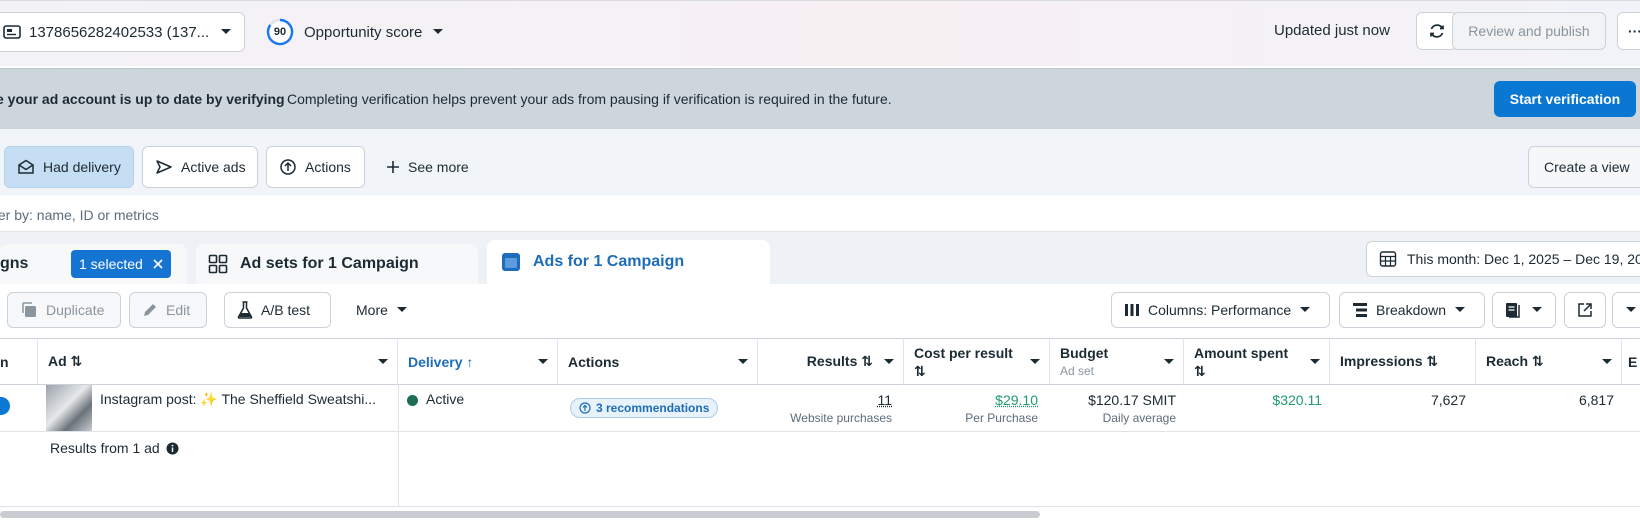  I want to click on results-summary: Results from 1 ad, so click(114, 448).